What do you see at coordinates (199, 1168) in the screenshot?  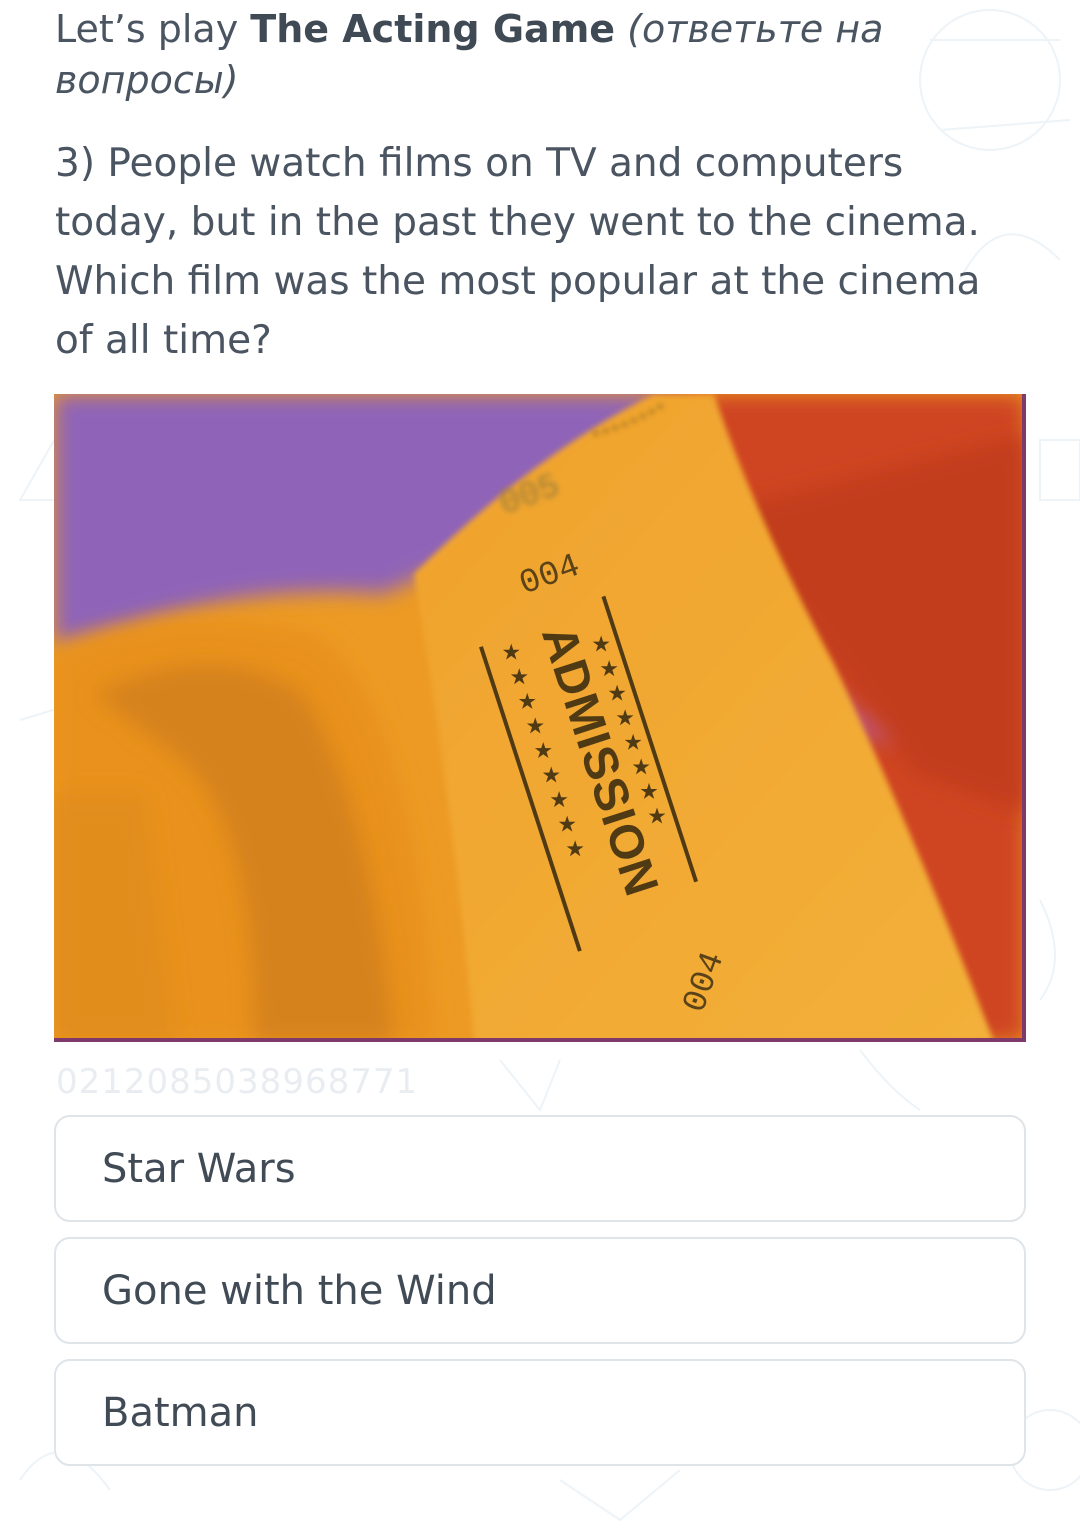 I see `option-label: Star Wars` at bounding box center [199, 1168].